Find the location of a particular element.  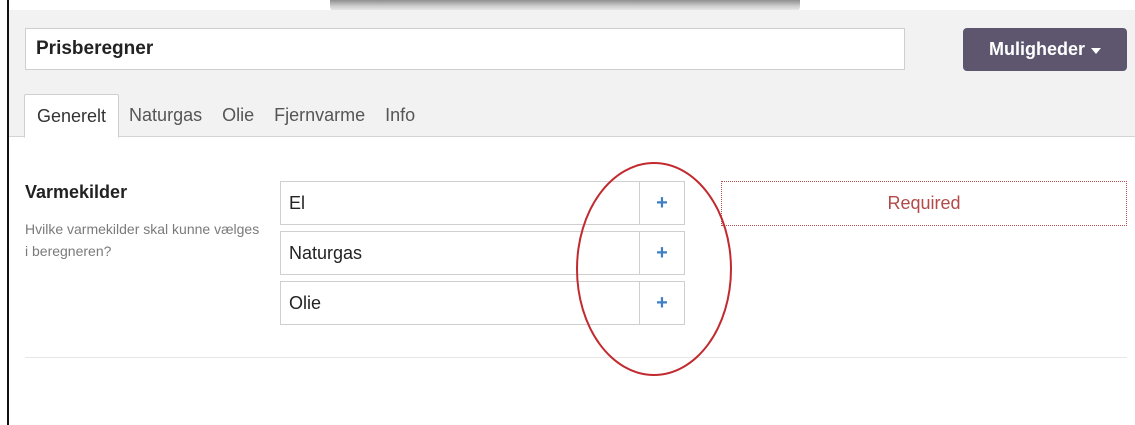

option-row-olie: Olie + is located at coordinates (482, 303).